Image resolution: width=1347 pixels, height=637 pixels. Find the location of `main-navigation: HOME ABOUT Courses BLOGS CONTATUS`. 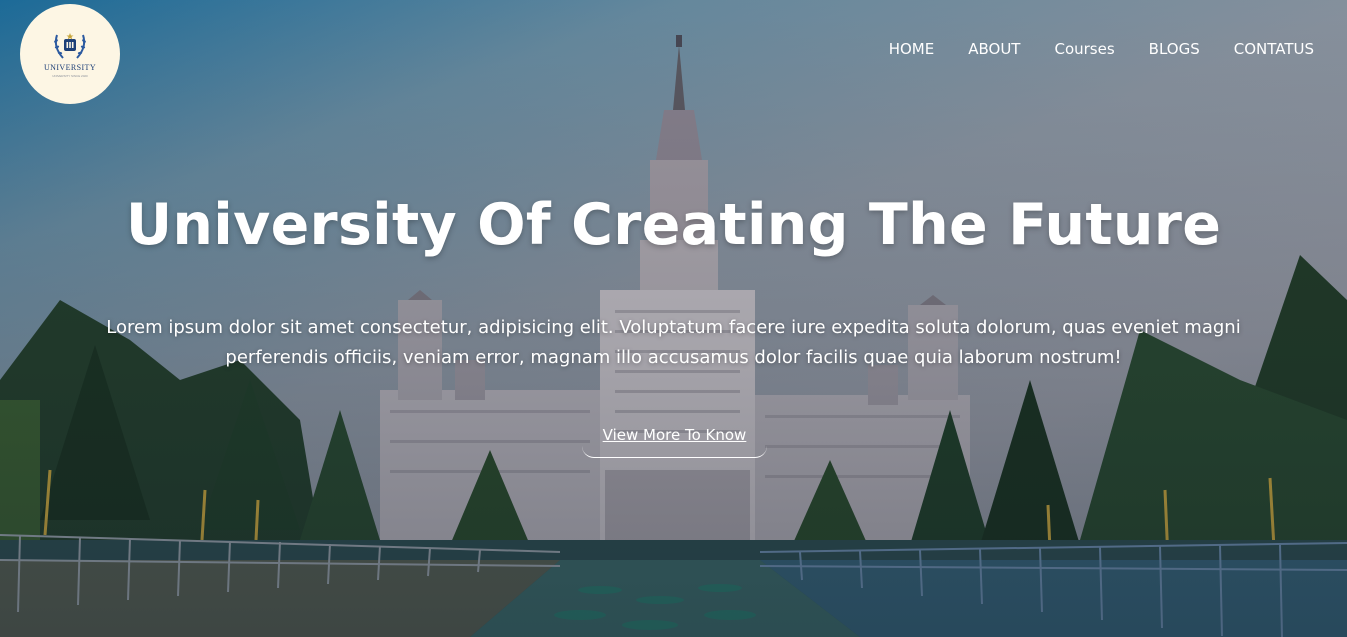

main-navigation: HOME ABOUT Courses BLOGS CONTATUS is located at coordinates (1101, 49).